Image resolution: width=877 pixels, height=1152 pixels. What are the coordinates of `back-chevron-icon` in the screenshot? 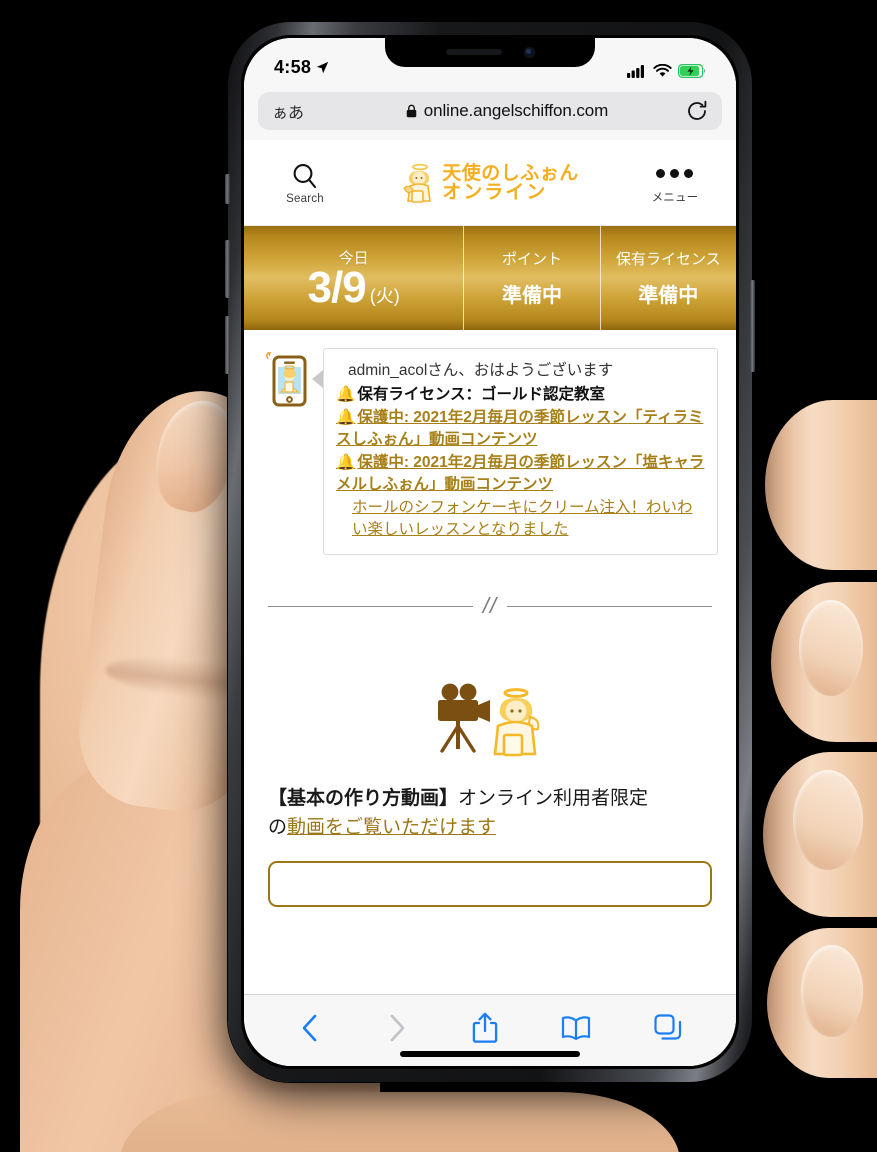 It's located at (310, 1028).